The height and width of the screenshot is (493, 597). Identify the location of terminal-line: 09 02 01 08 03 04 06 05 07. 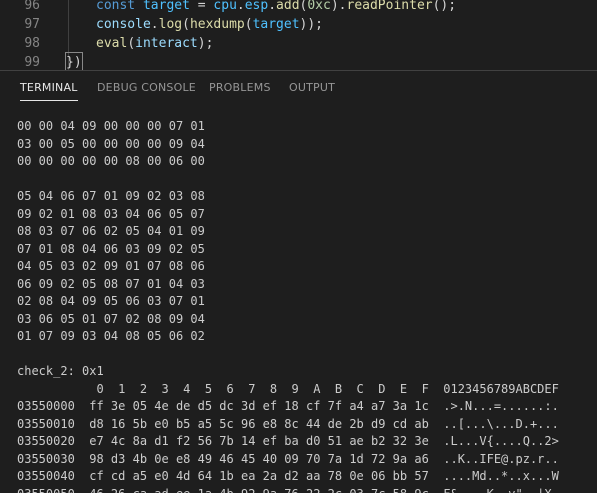
(111, 213).